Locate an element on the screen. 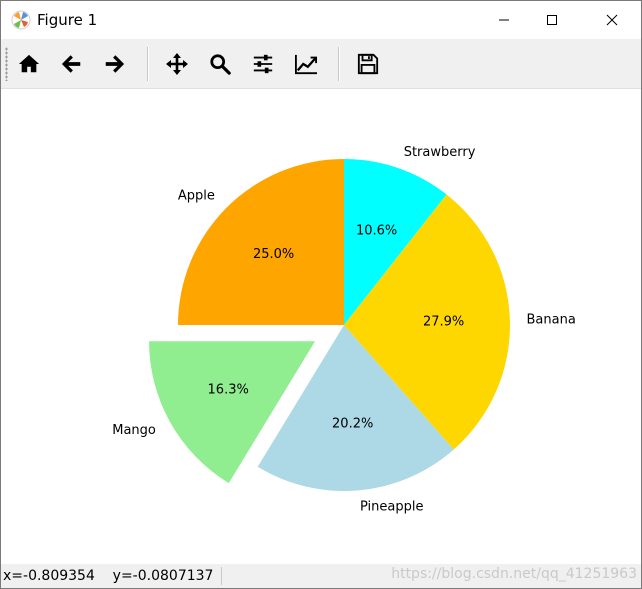 The width and height of the screenshot is (642, 589). title-bar: Figure 1 is located at coordinates (321, 20).